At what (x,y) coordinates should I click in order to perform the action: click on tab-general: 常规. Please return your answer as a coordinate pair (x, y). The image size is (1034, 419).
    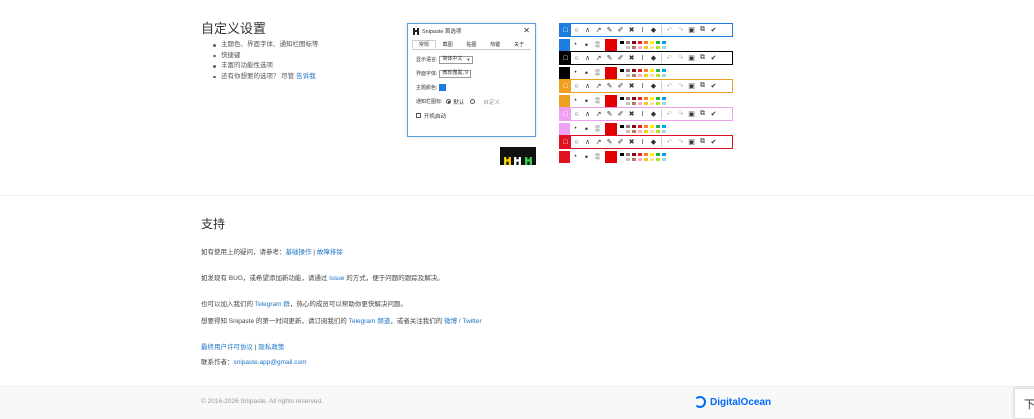
    Looking at the image, I should click on (424, 44).